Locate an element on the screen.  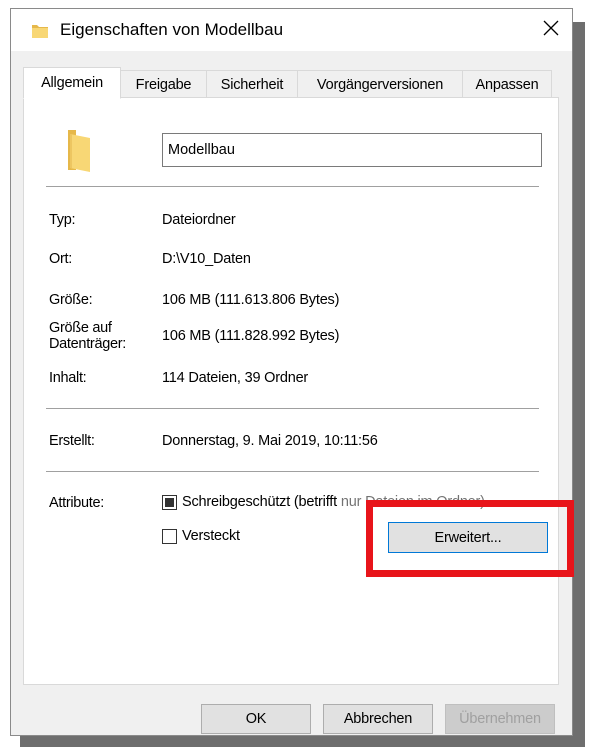
cancel-button: Abbrechen is located at coordinates (378, 719).